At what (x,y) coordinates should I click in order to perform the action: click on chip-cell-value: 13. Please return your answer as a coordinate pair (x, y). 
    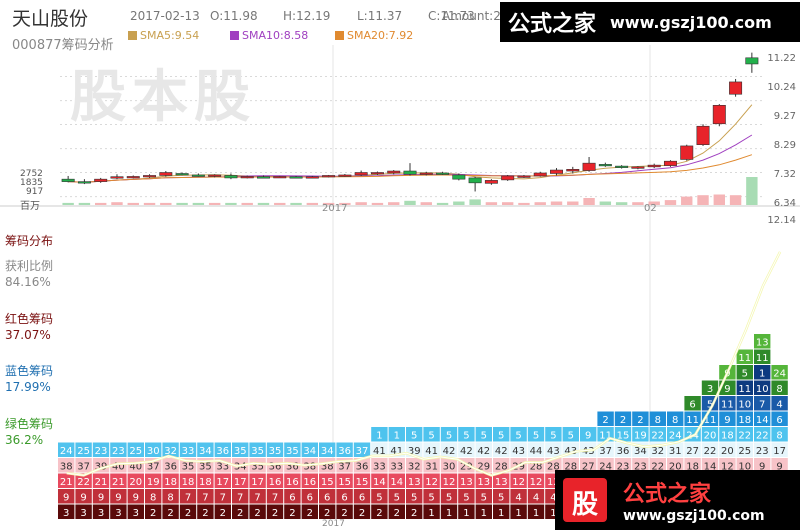
    Looking at the image, I should click on (466, 482).